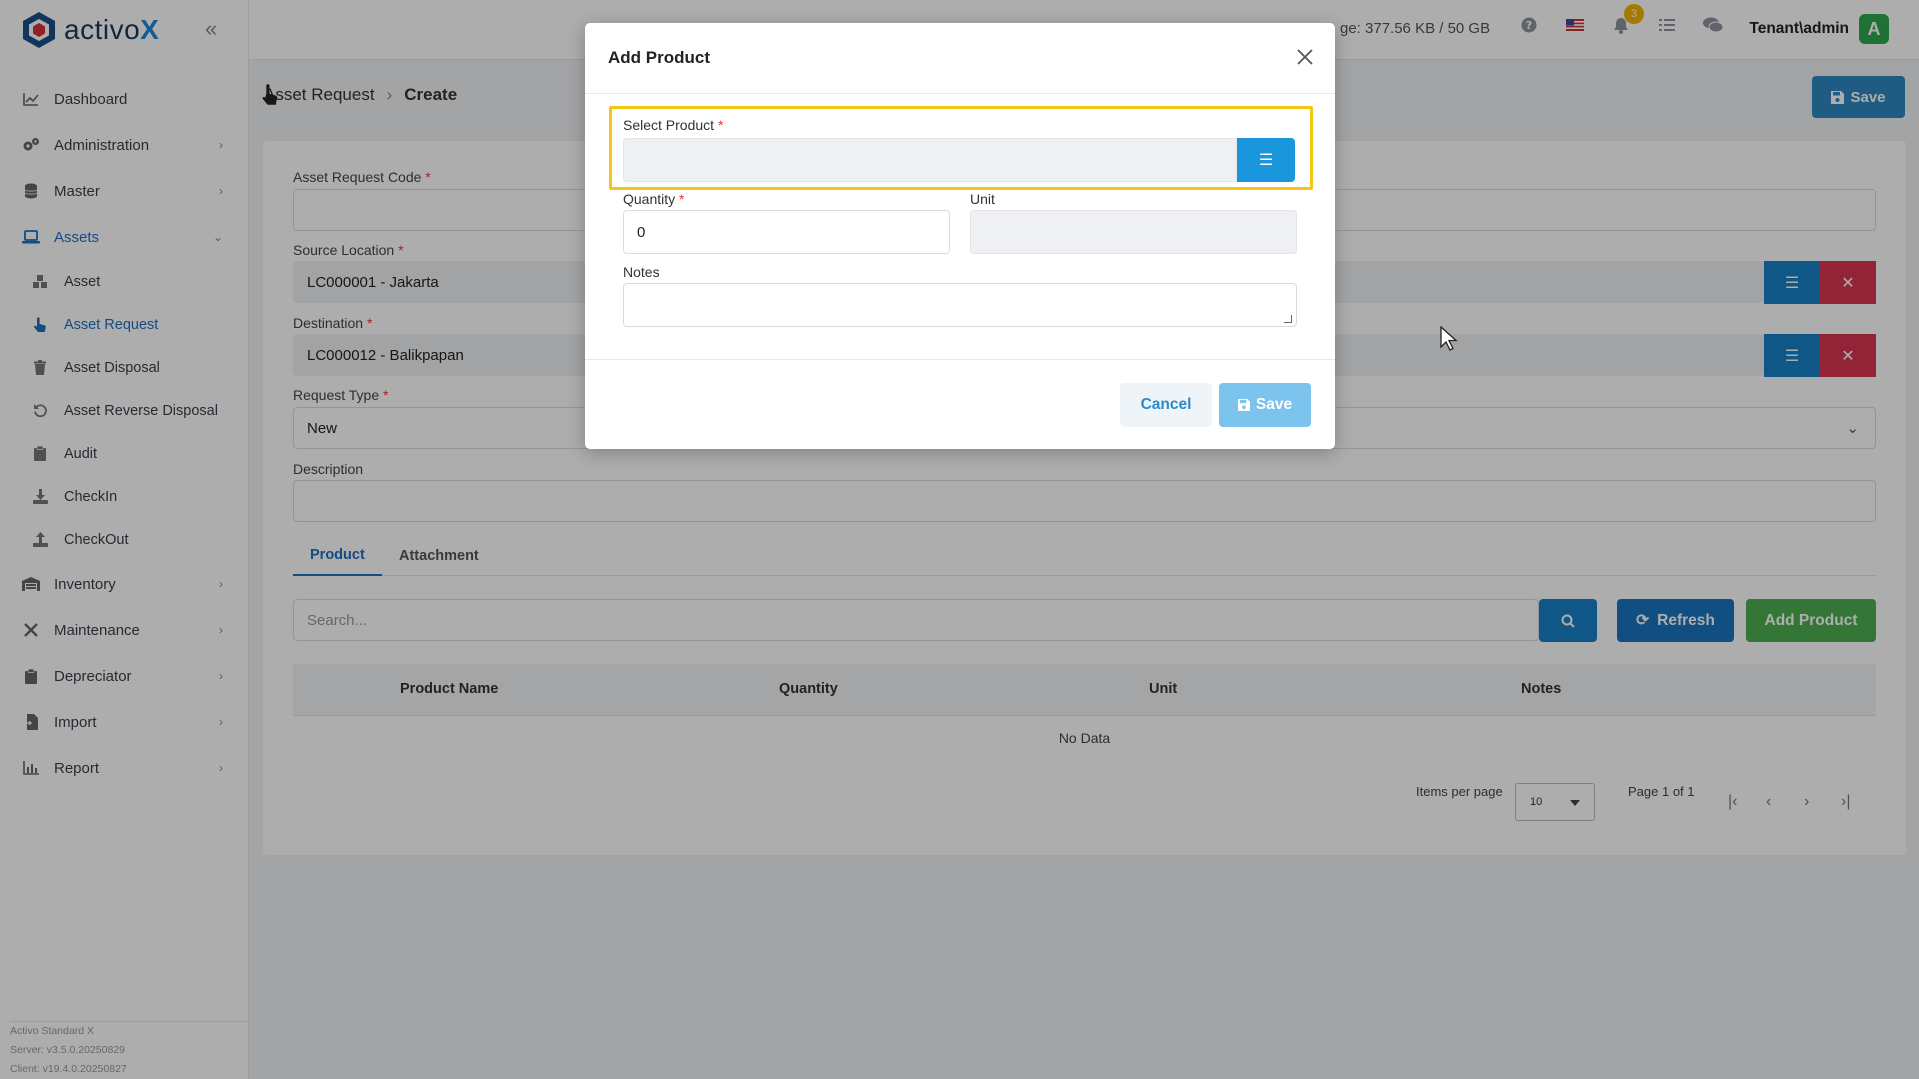 The width and height of the screenshot is (1919, 1079). I want to click on dialog-save-button: Save, so click(1265, 405).